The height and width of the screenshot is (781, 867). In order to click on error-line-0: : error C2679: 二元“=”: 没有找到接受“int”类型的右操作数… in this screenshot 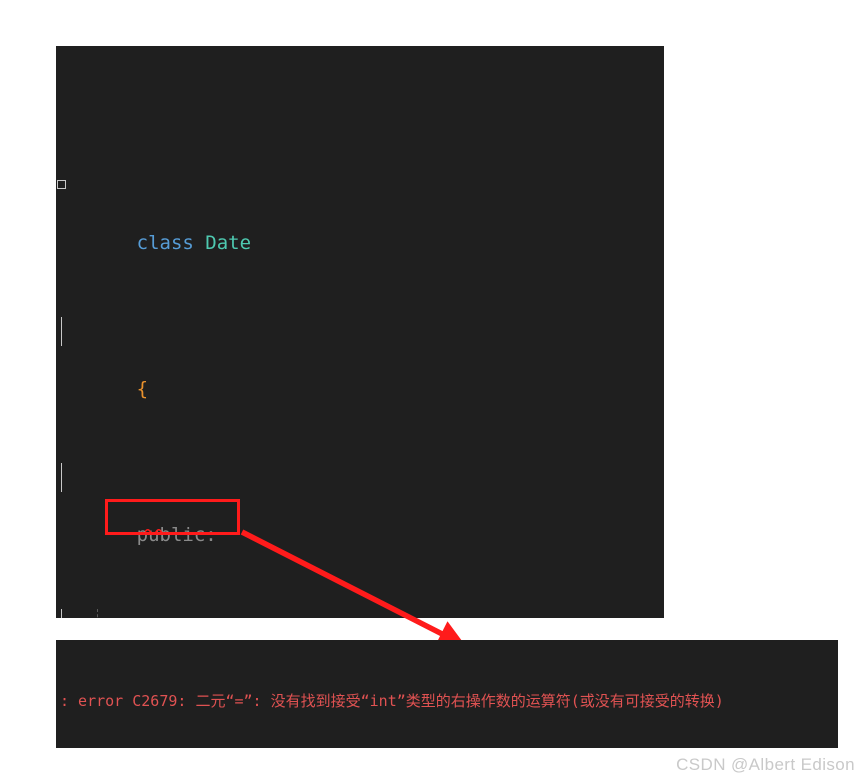, I will do `click(392, 701)`.